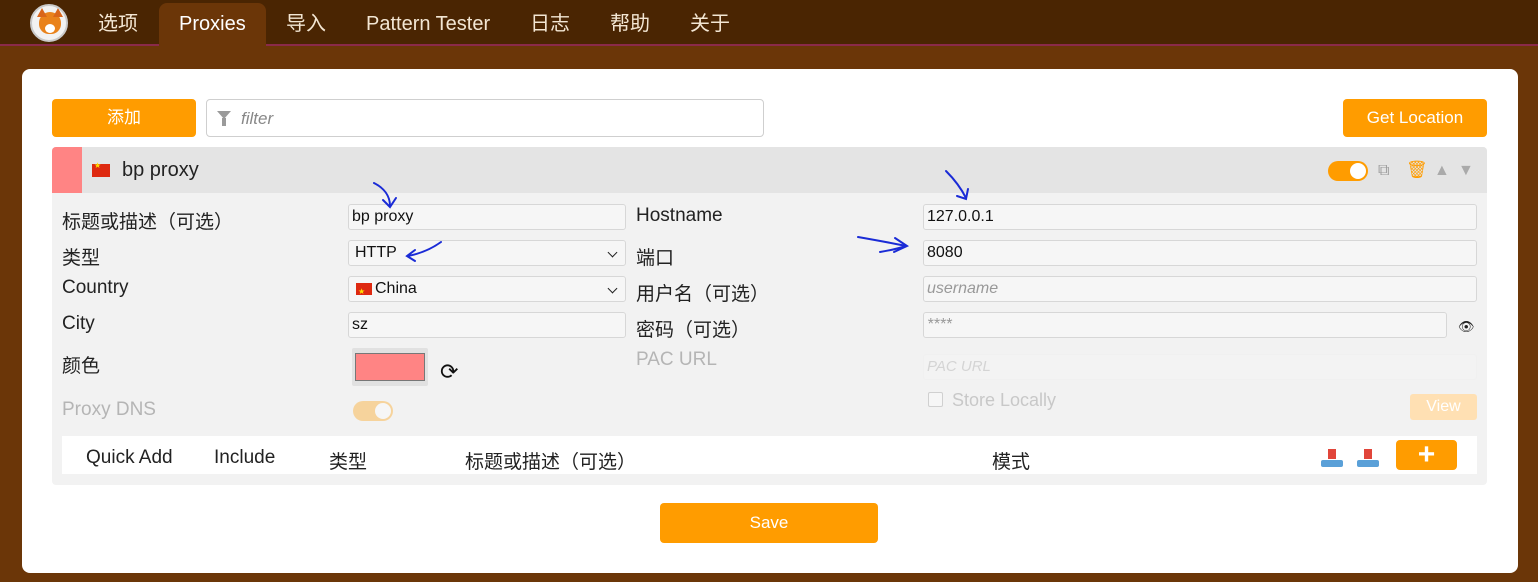 Image resolution: width=1538 pixels, height=582 pixels. What do you see at coordinates (769, 23) in the screenshot?
I see `top-navigation: 选项 Proxies 导入 Pattern Tester 日志 帮助 关于` at bounding box center [769, 23].